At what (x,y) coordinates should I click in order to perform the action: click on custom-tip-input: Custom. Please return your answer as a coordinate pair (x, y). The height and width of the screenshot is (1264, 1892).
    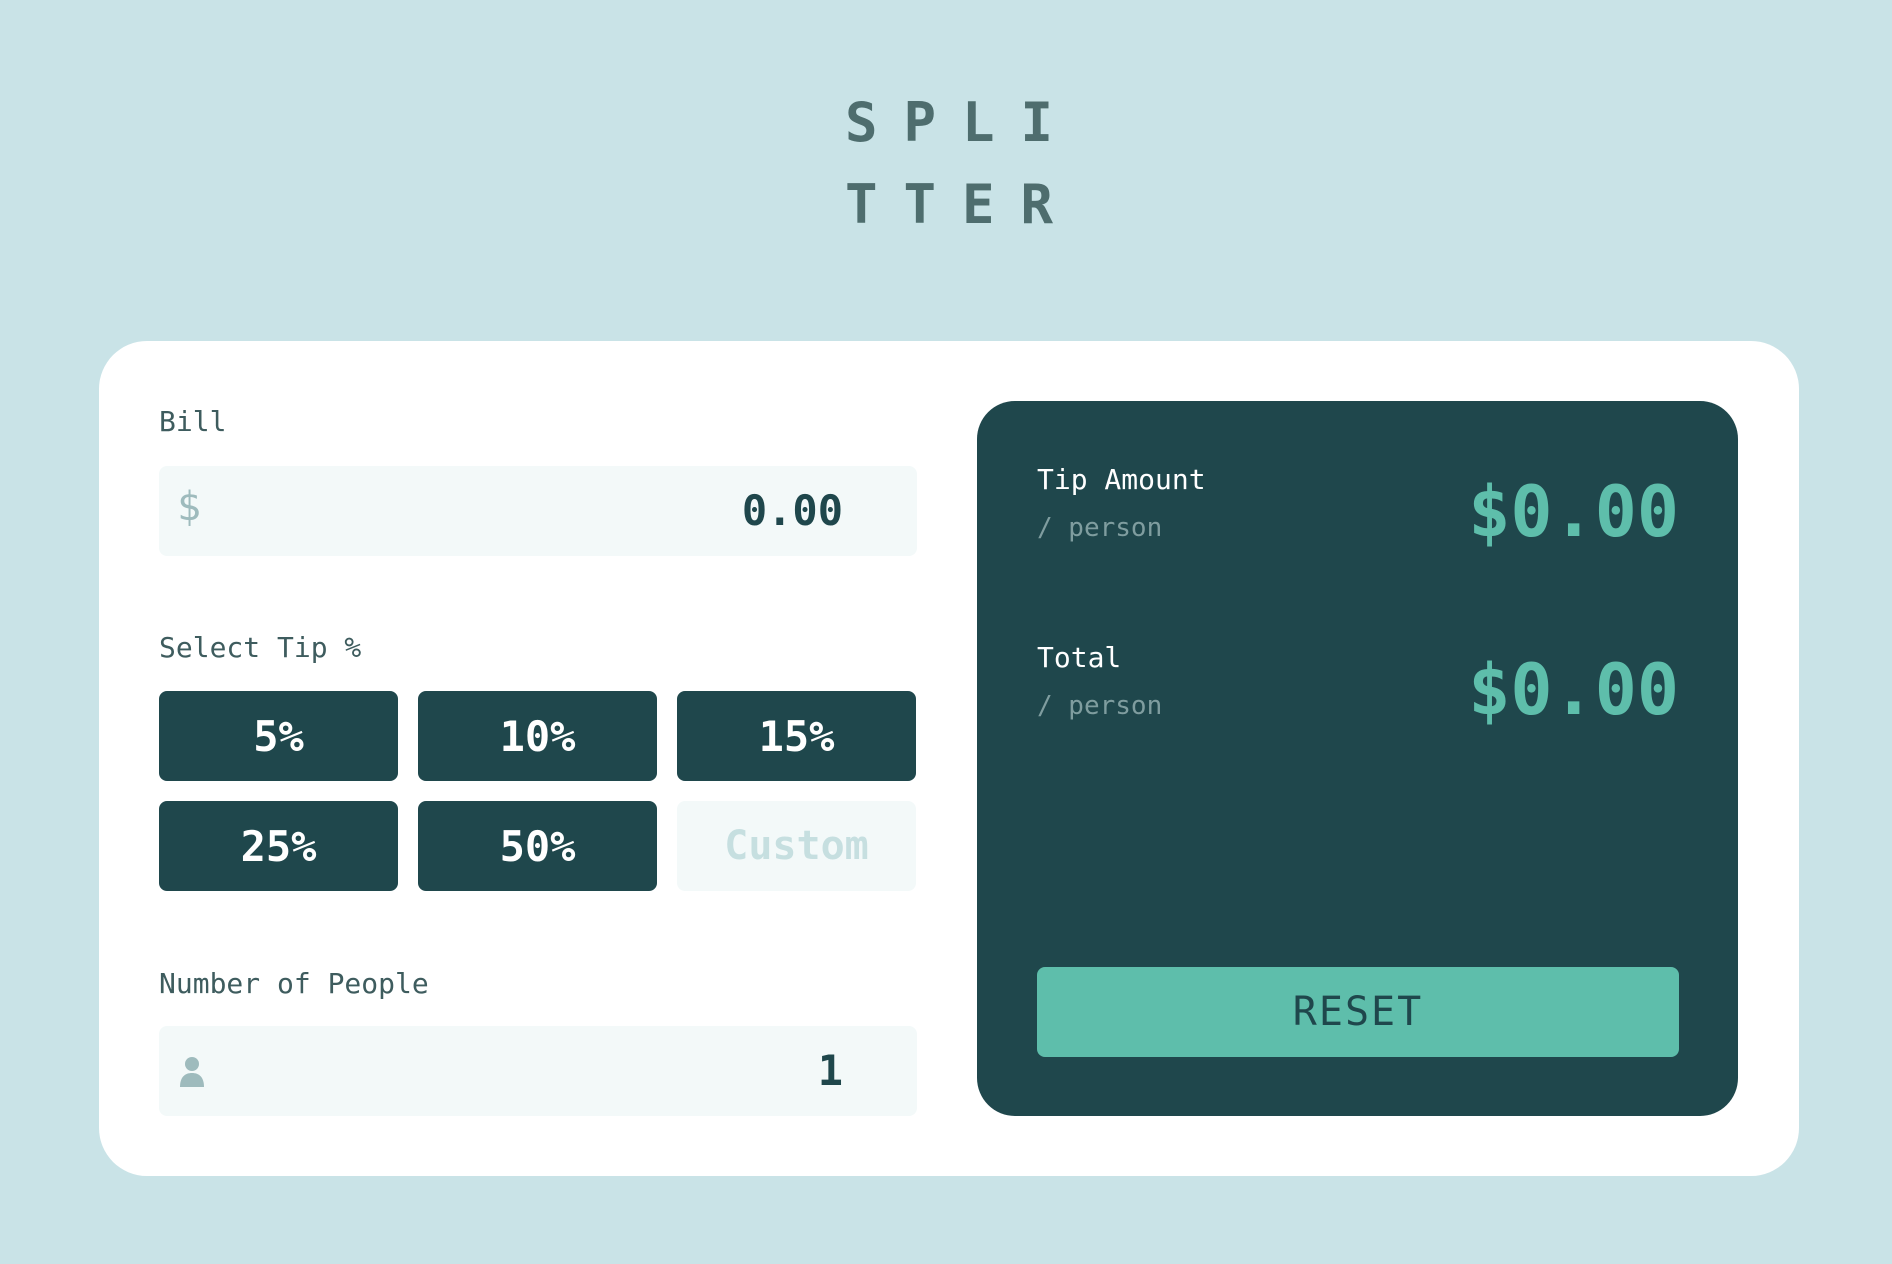
    Looking at the image, I should click on (796, 846).